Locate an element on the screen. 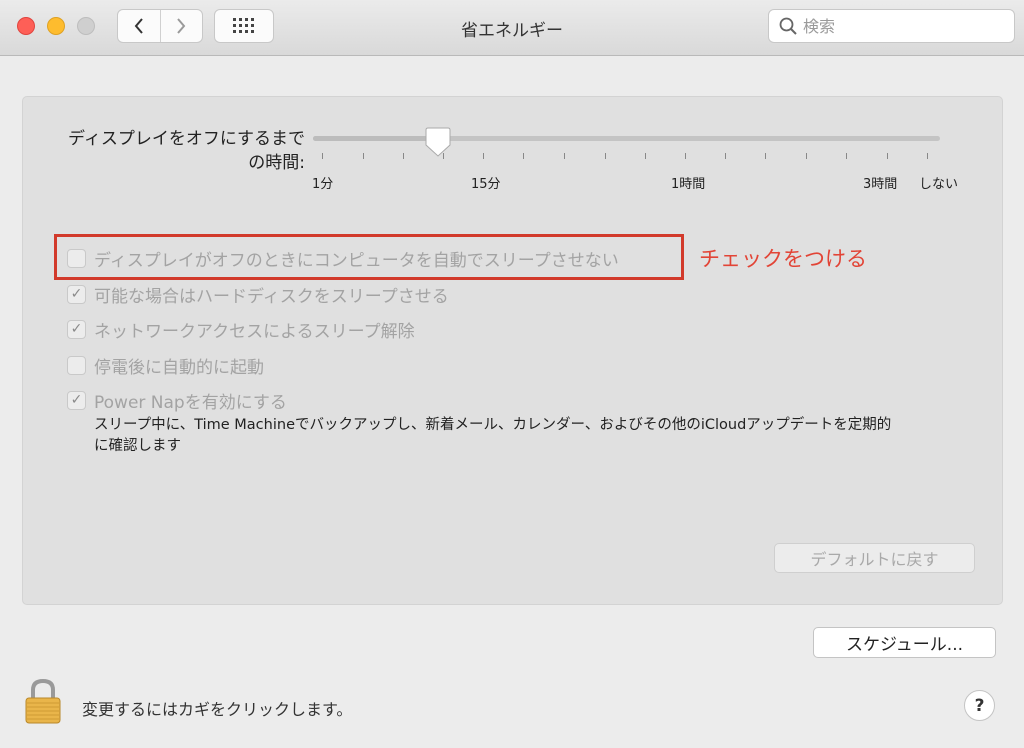  annotation-highlight-box is located at coordinates (369, 257).